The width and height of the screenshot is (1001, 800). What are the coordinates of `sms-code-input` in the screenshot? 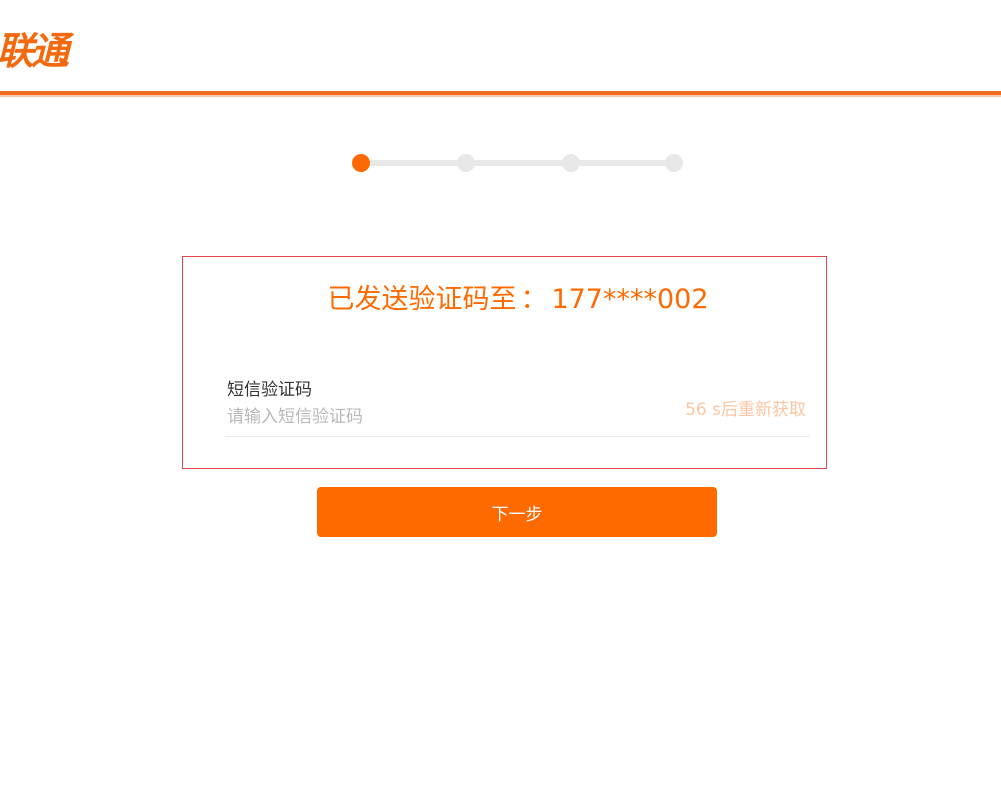 It's located at (447, 417).